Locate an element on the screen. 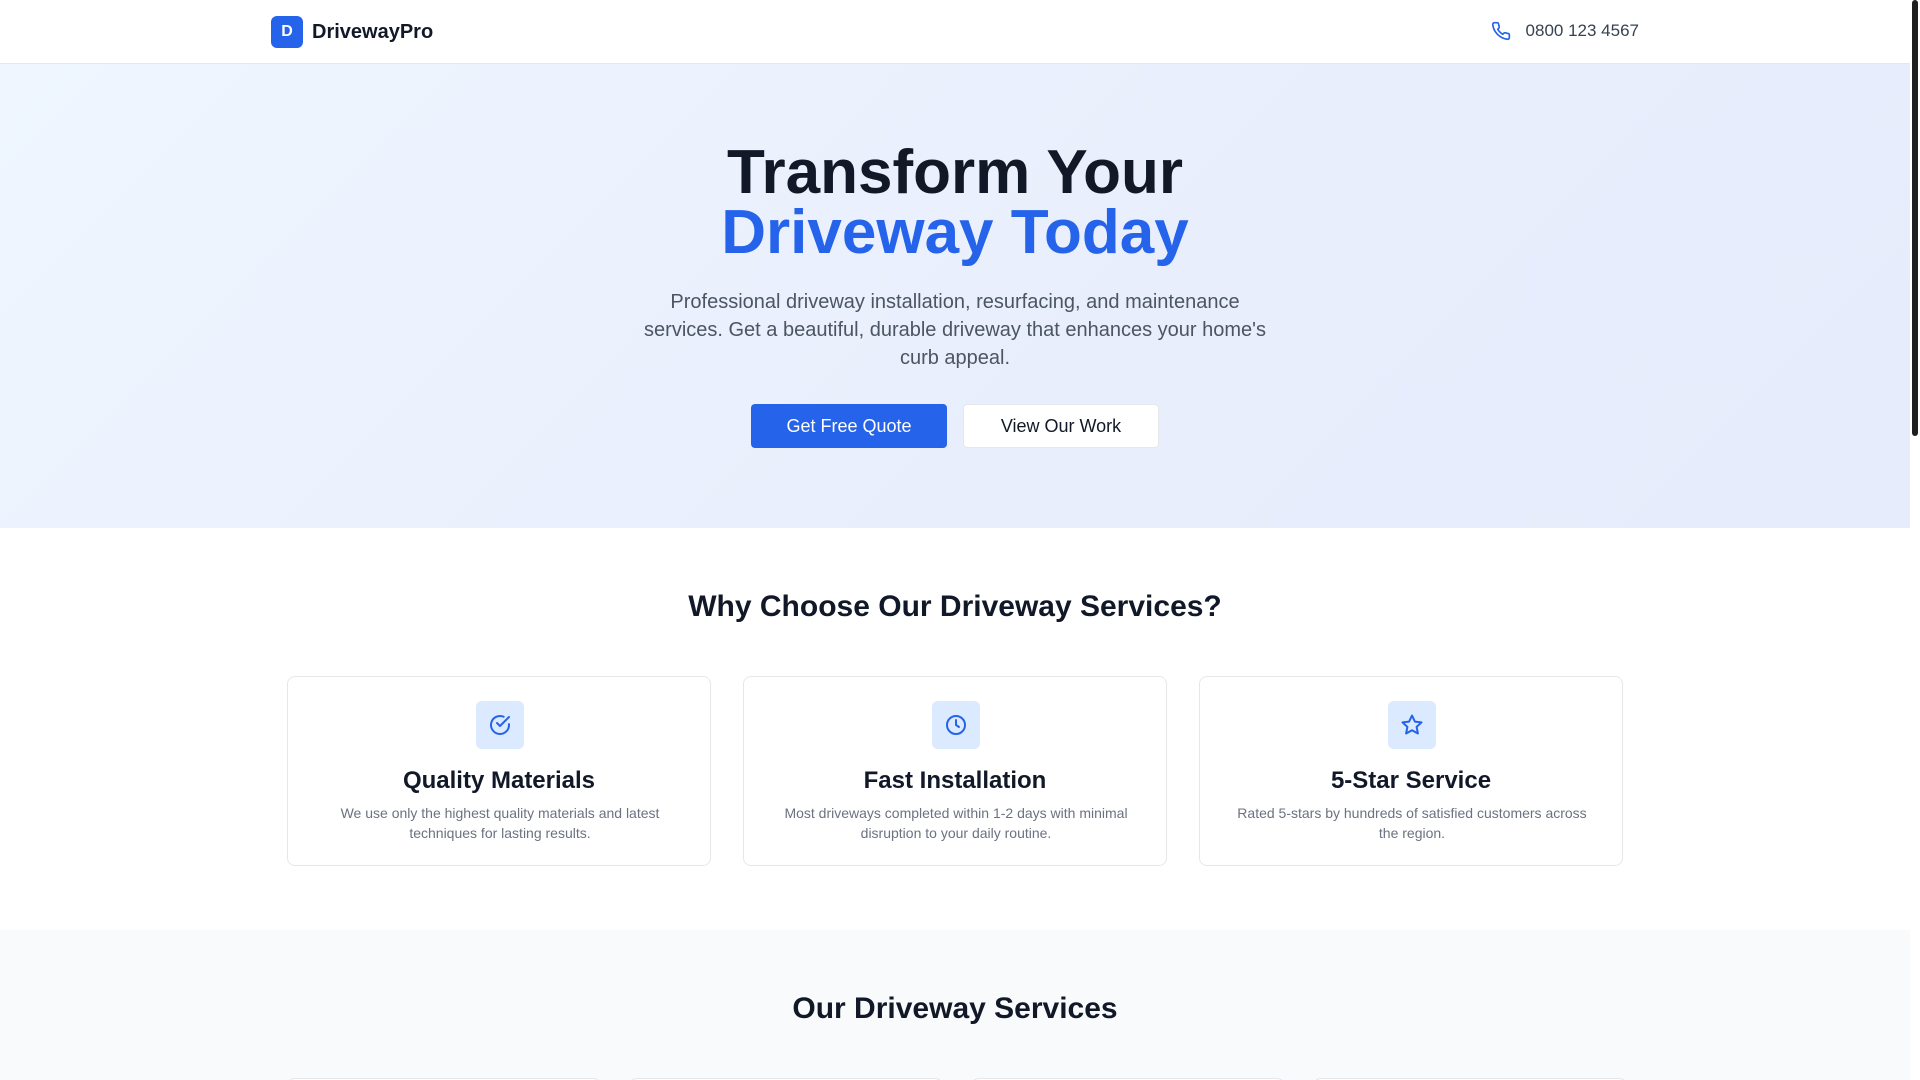 This screenshot has height=1080, width=1920. why-choose-title: Why Choose Our Driveway Services? is located at coordinates (955, 606).